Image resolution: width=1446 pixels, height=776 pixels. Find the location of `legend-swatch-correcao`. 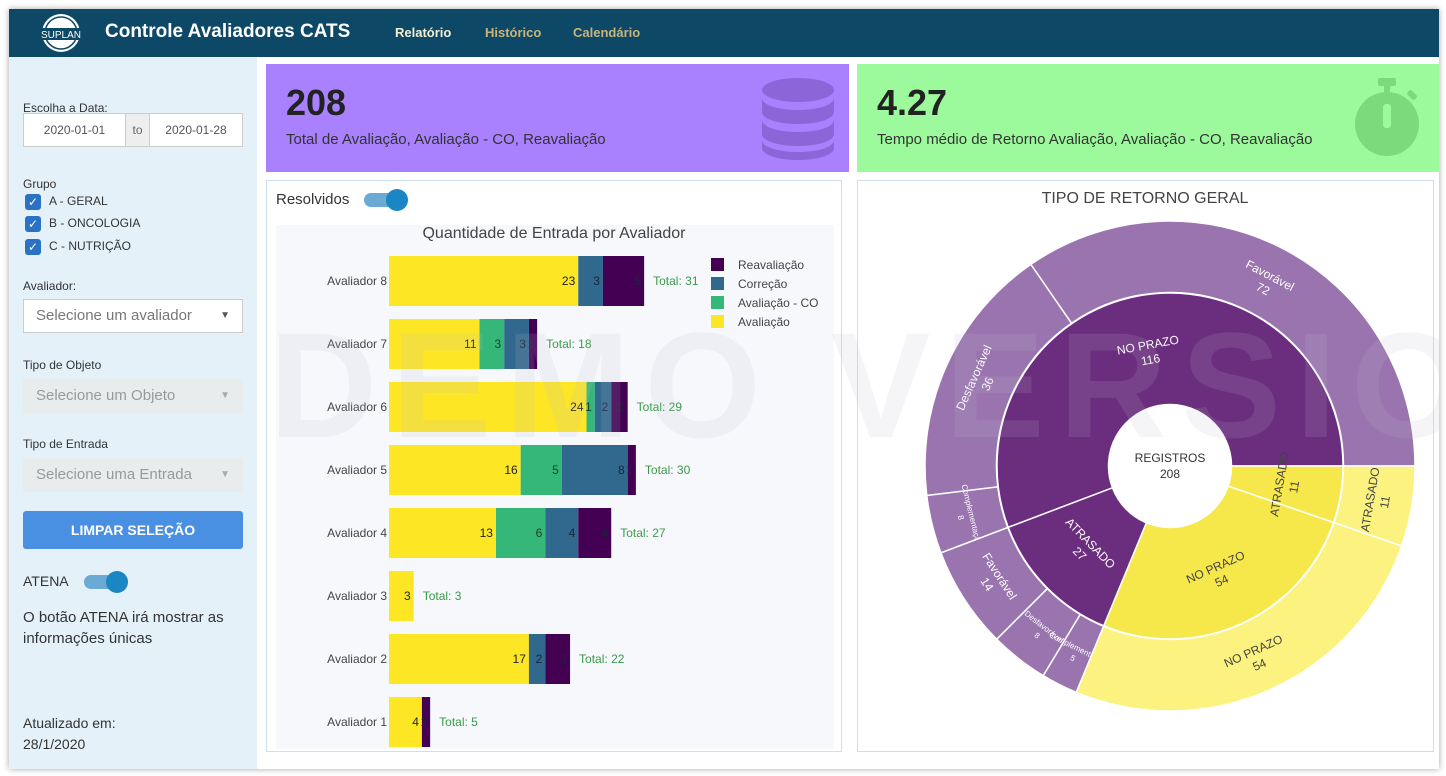

legend-swatch-correcao is located at coordinates (717, 283).